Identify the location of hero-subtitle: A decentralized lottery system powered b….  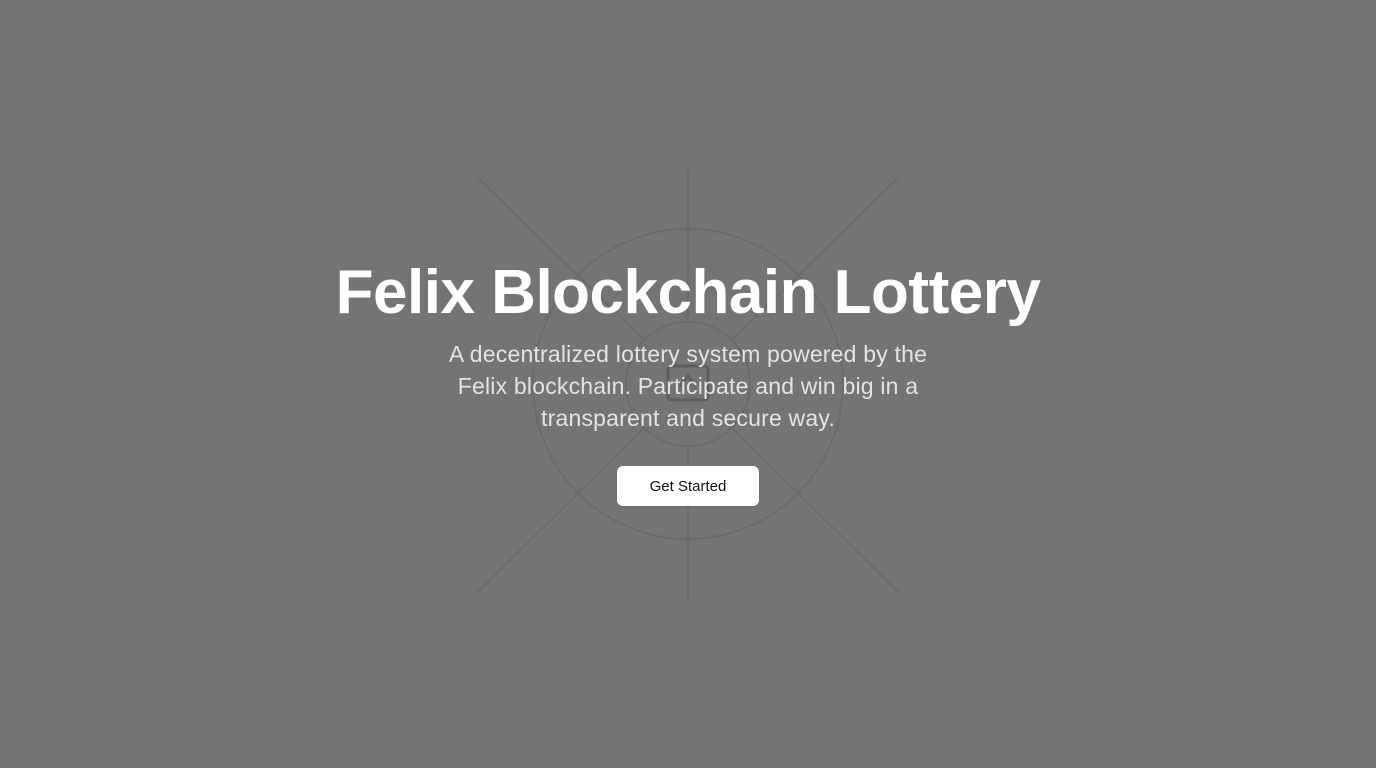
(688, 386).